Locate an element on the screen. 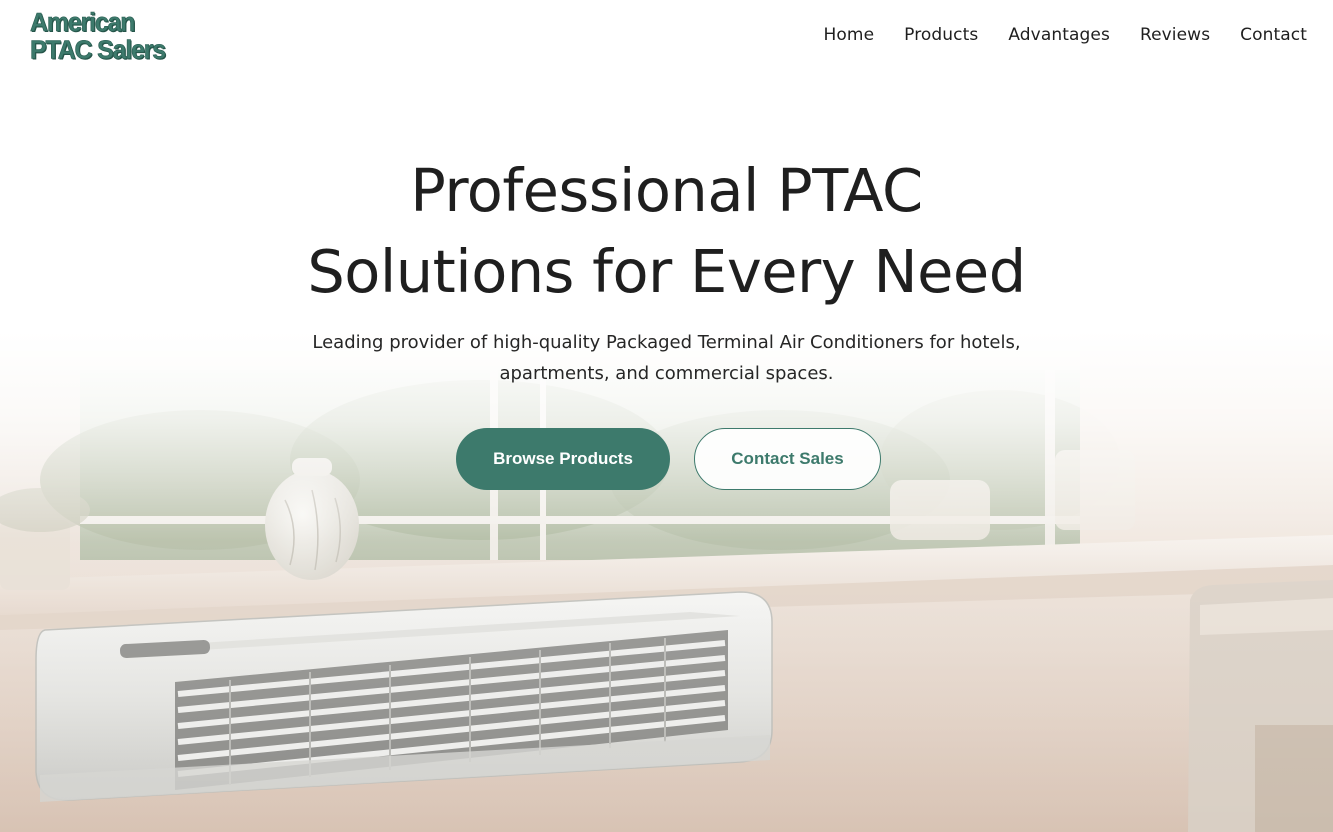  nav-link-reviews: Reviews is located at coordinates (1175, 35).